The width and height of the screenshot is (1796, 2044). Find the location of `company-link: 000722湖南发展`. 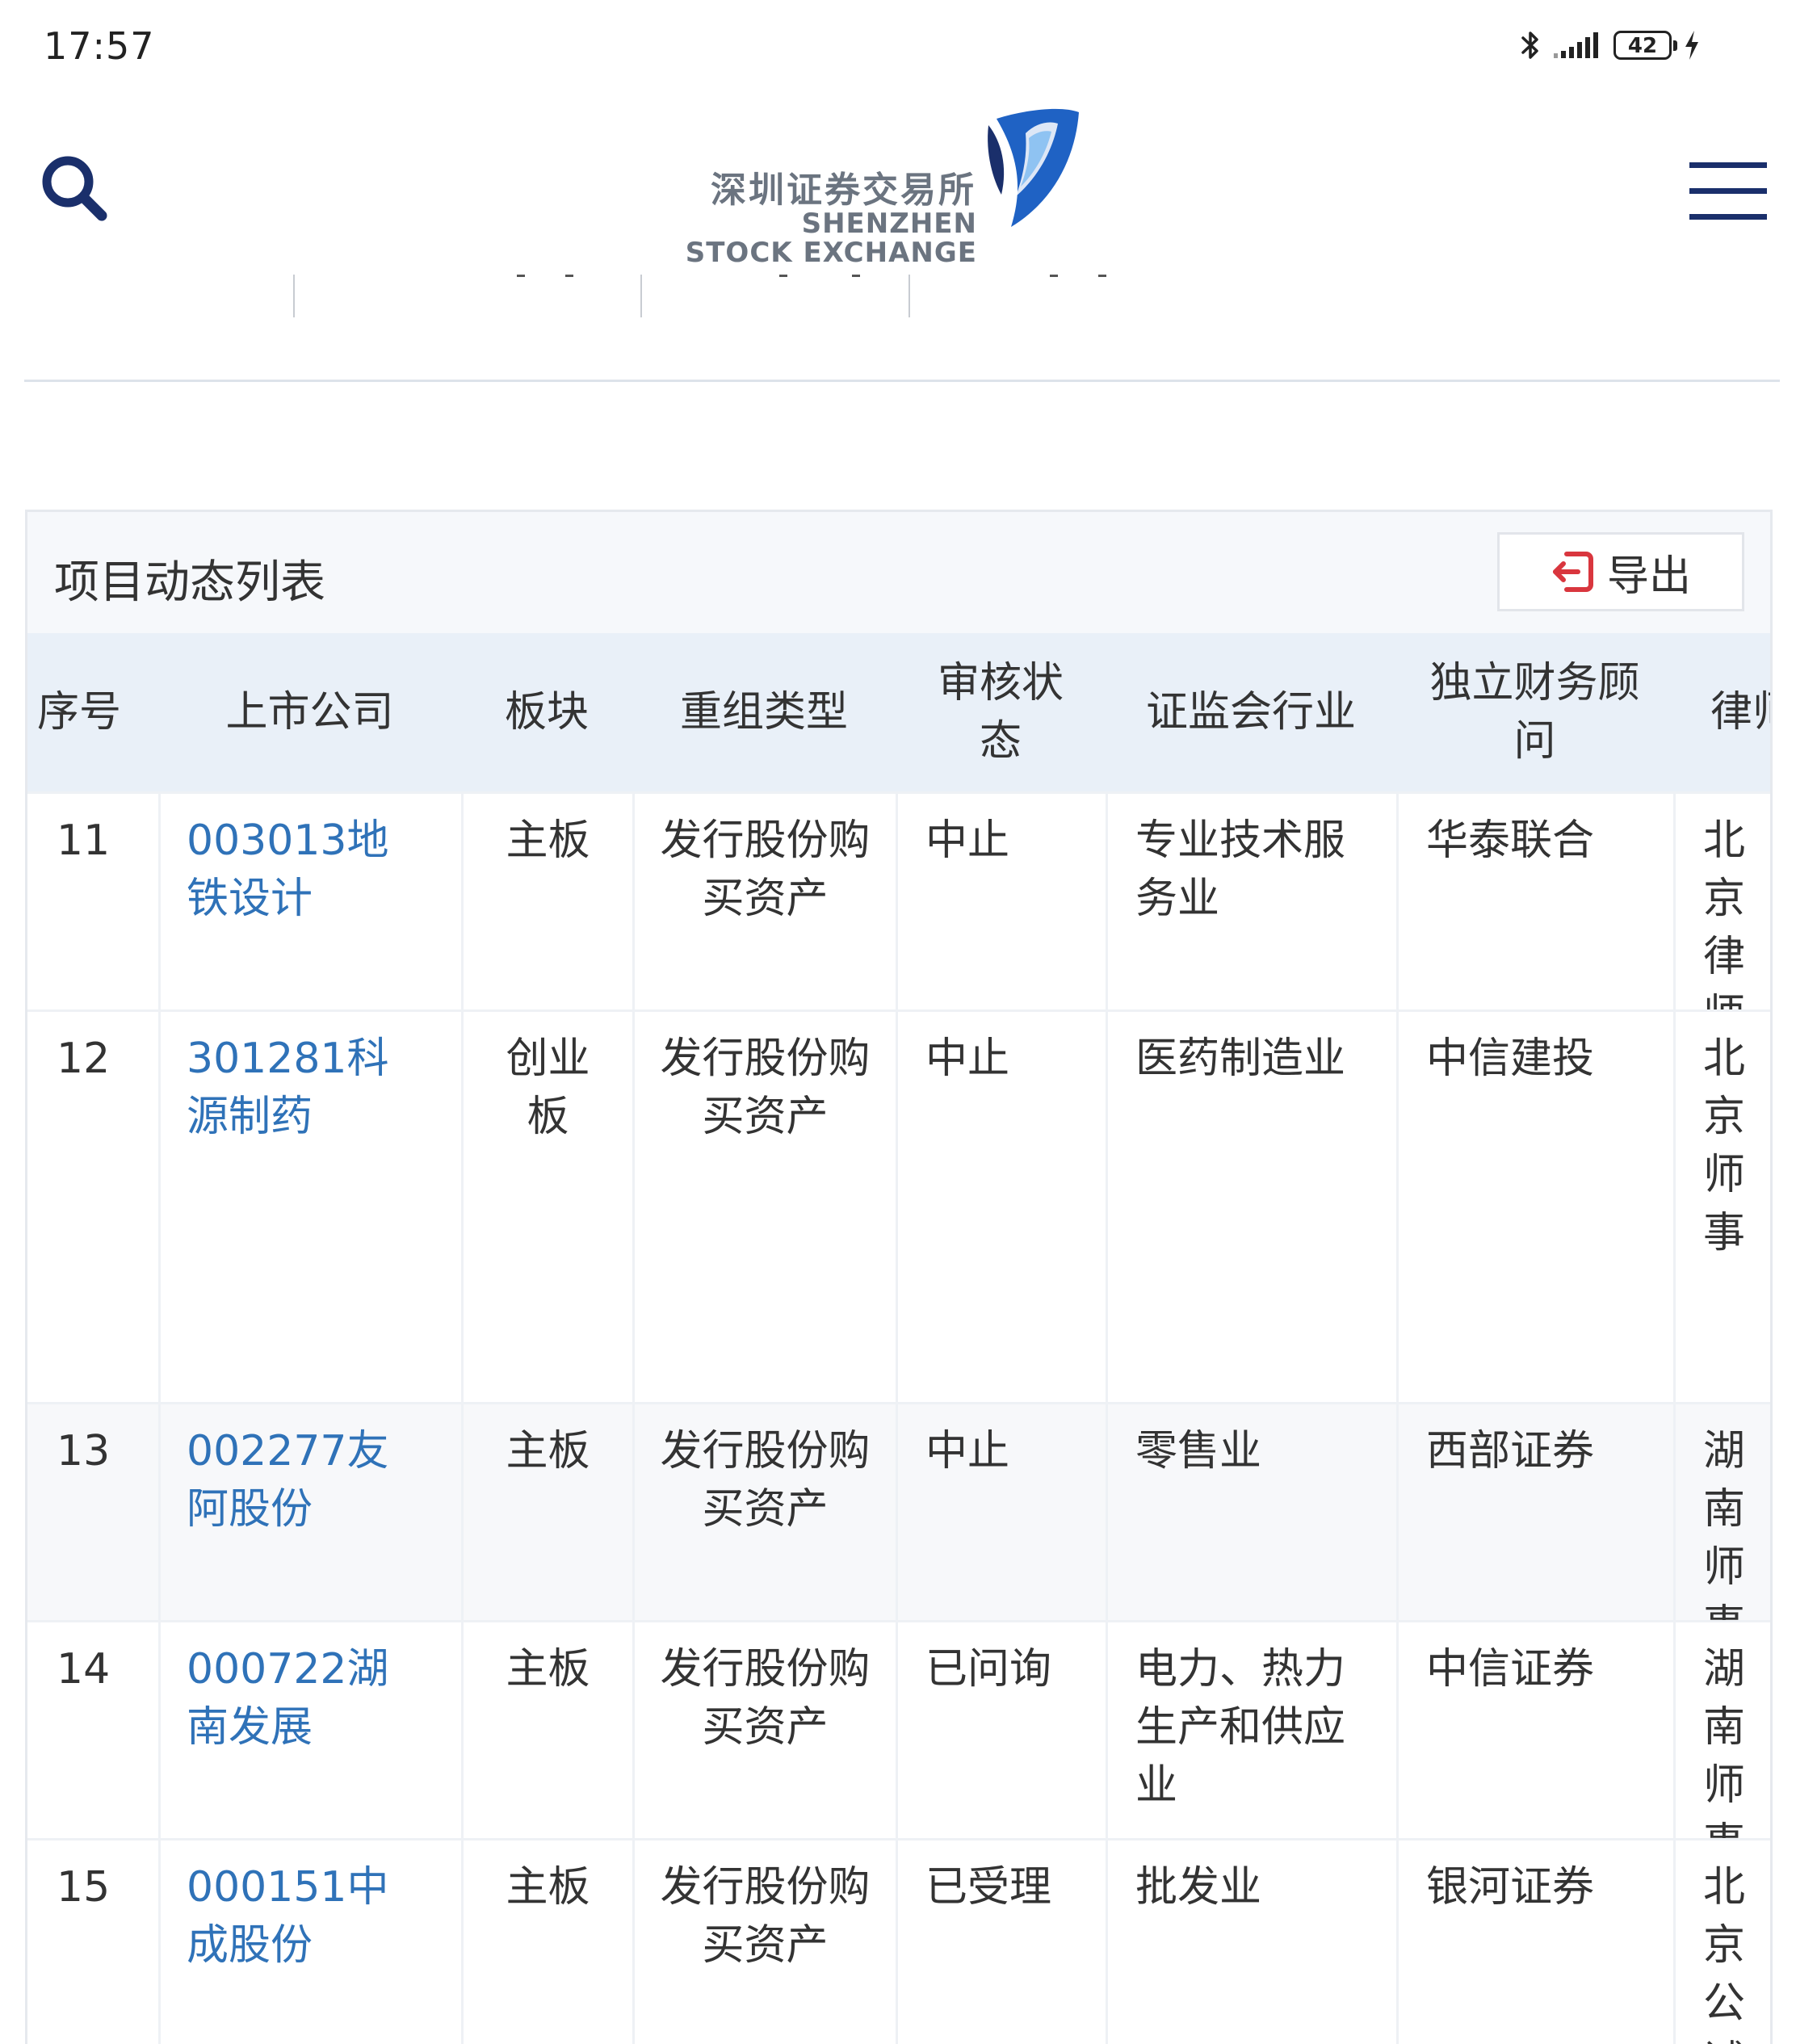

company-link: 000722湖南发展 is located at coordinates (288, 1698).